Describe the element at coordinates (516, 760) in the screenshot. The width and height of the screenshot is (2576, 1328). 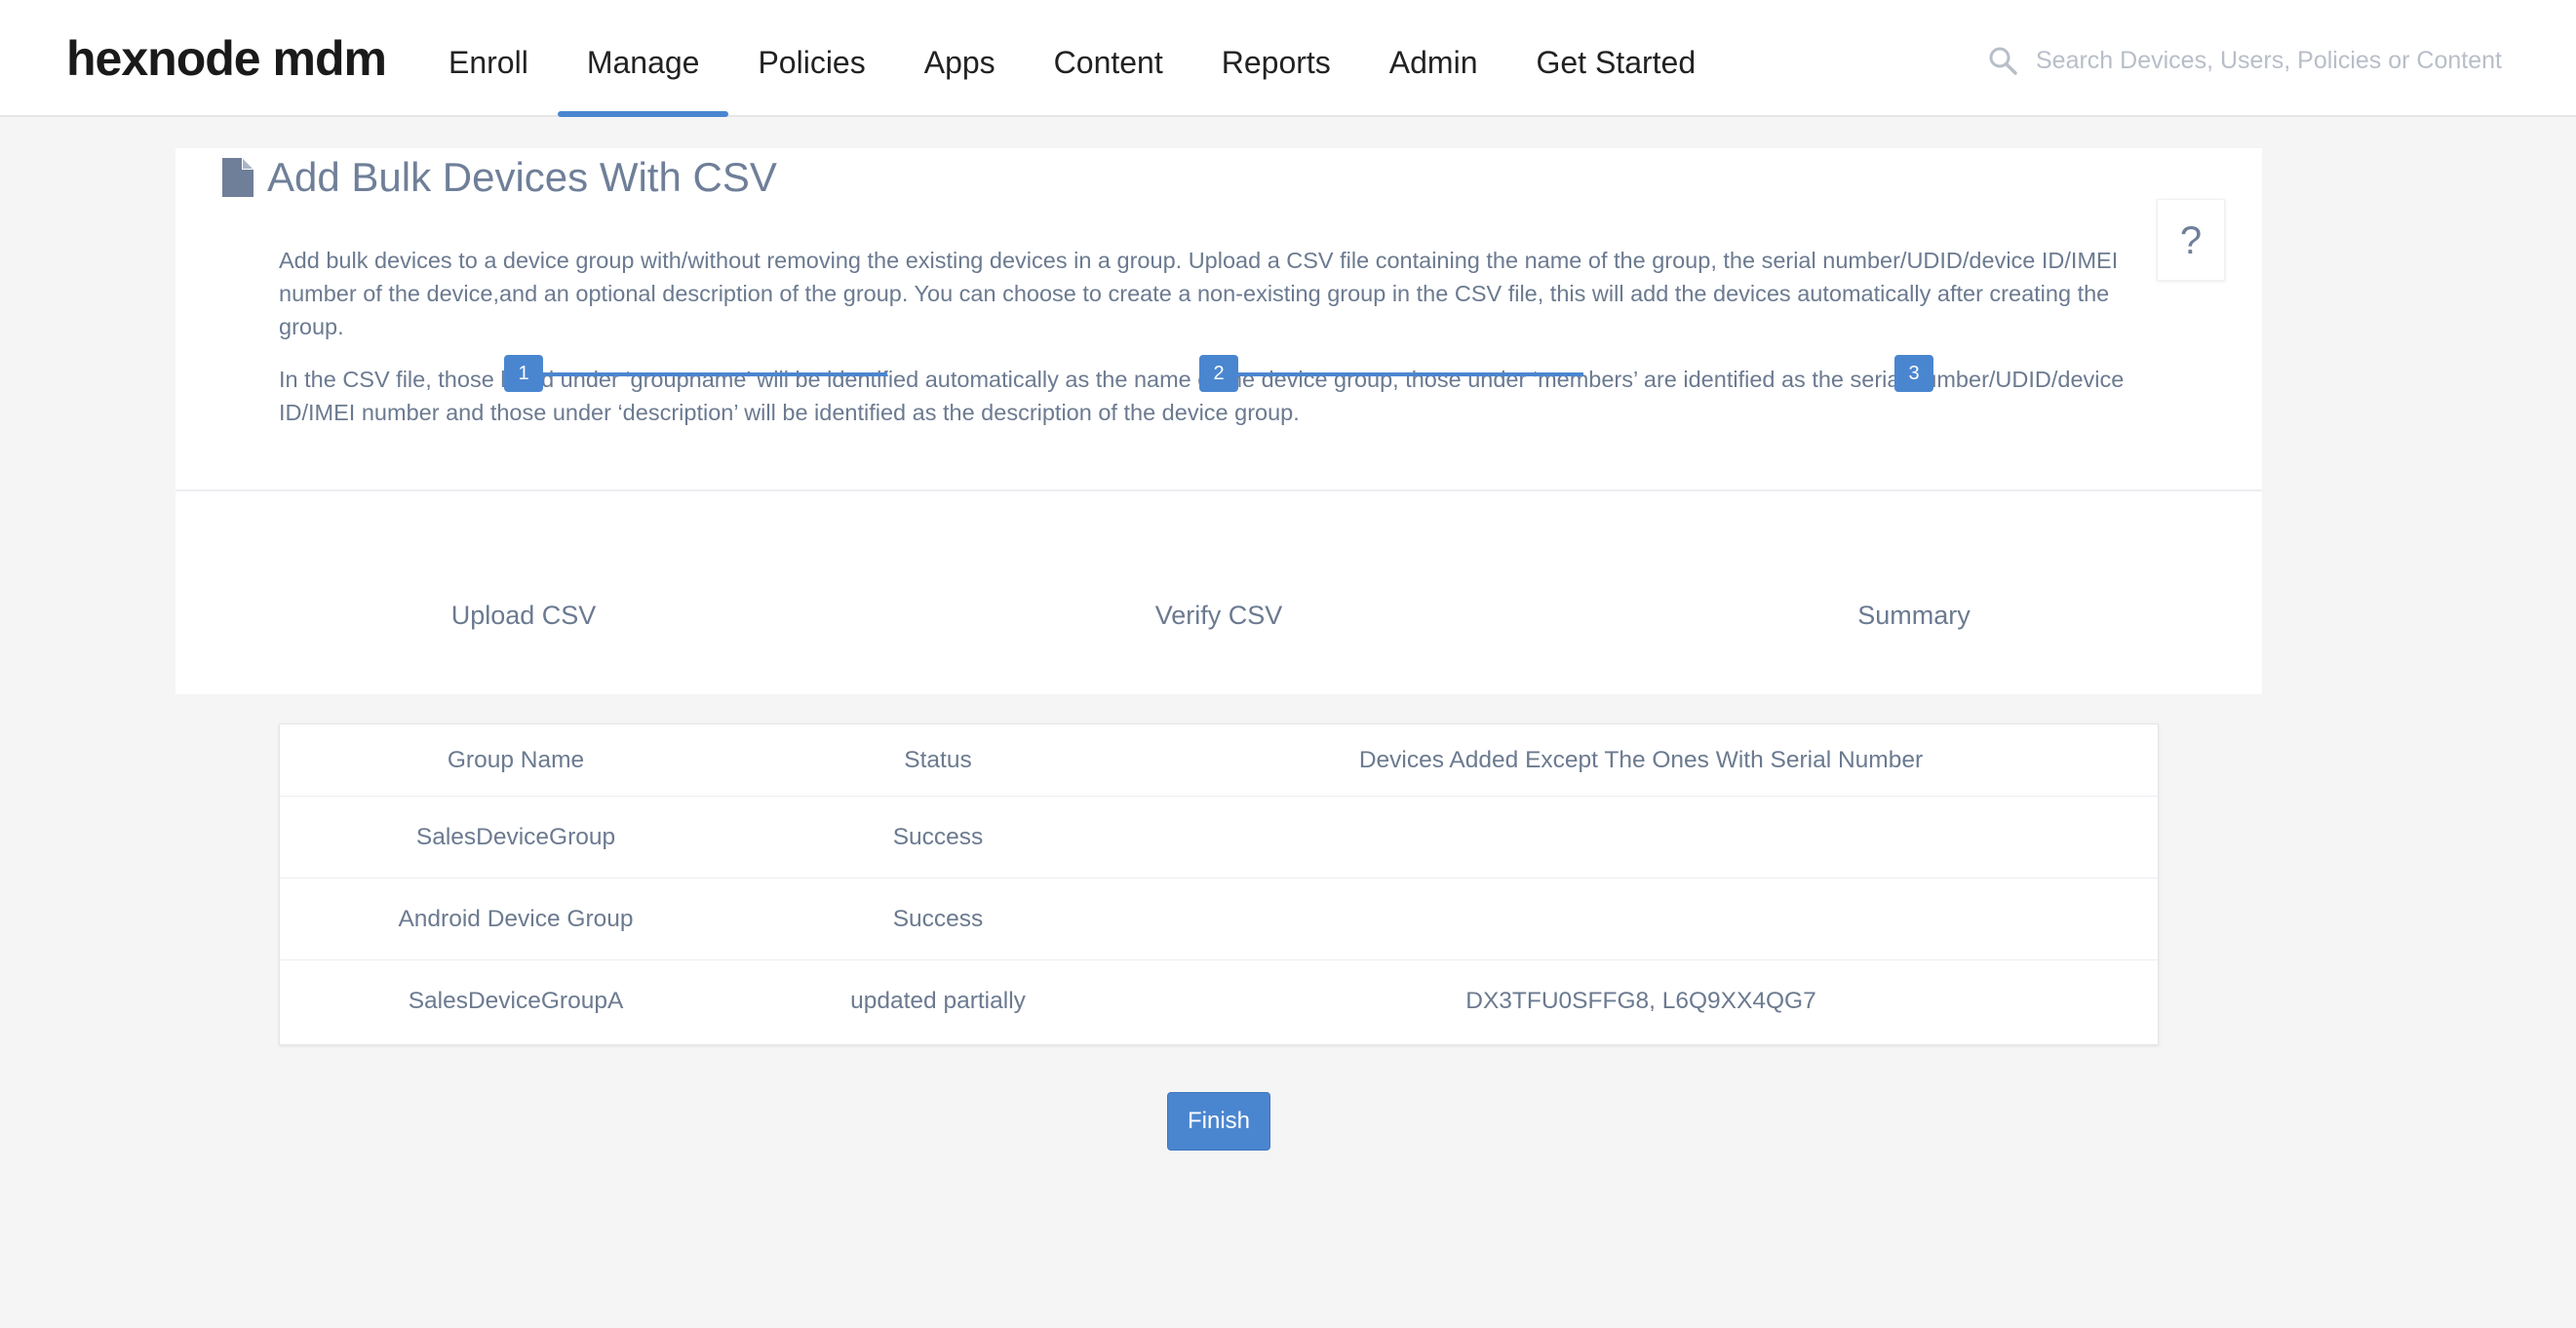
I see `column-header-group-name: Group Name` at that location.